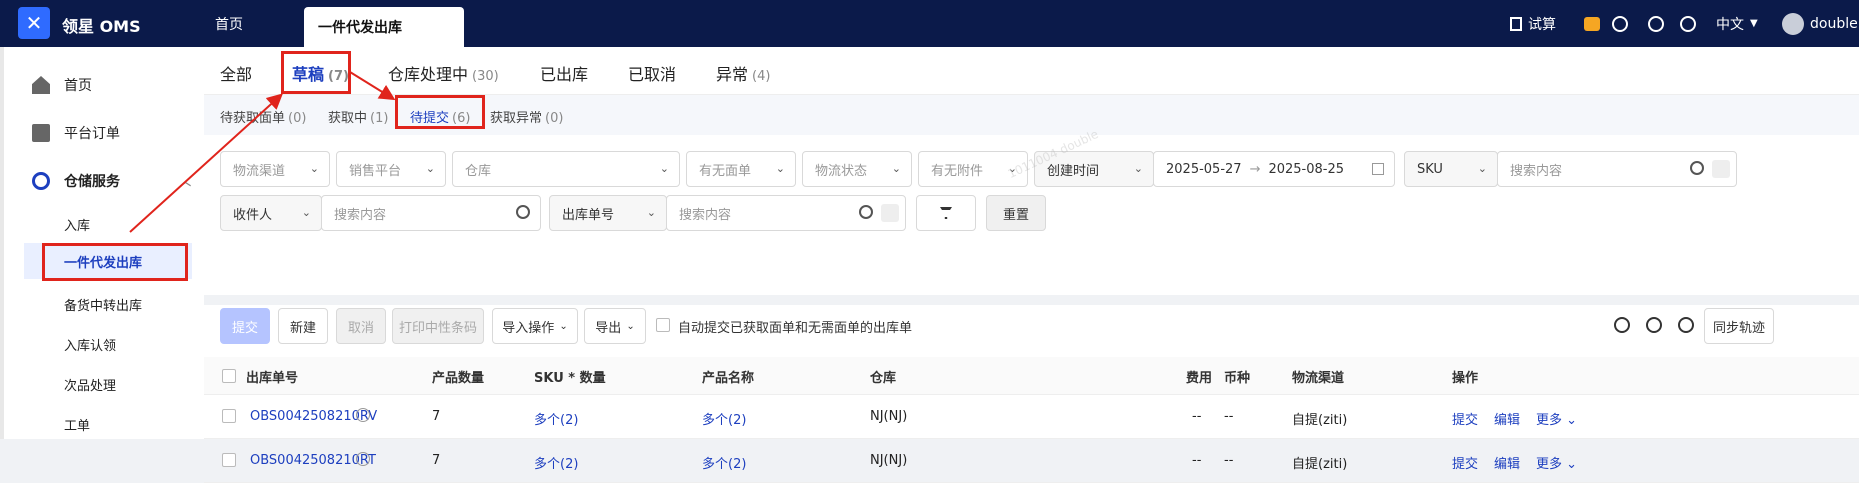  Describe the element at coordinates (795, 328) in the screenshot. I see `auto-submit-label: 自动提交已获取面单和无需面单的出库单` at that location.